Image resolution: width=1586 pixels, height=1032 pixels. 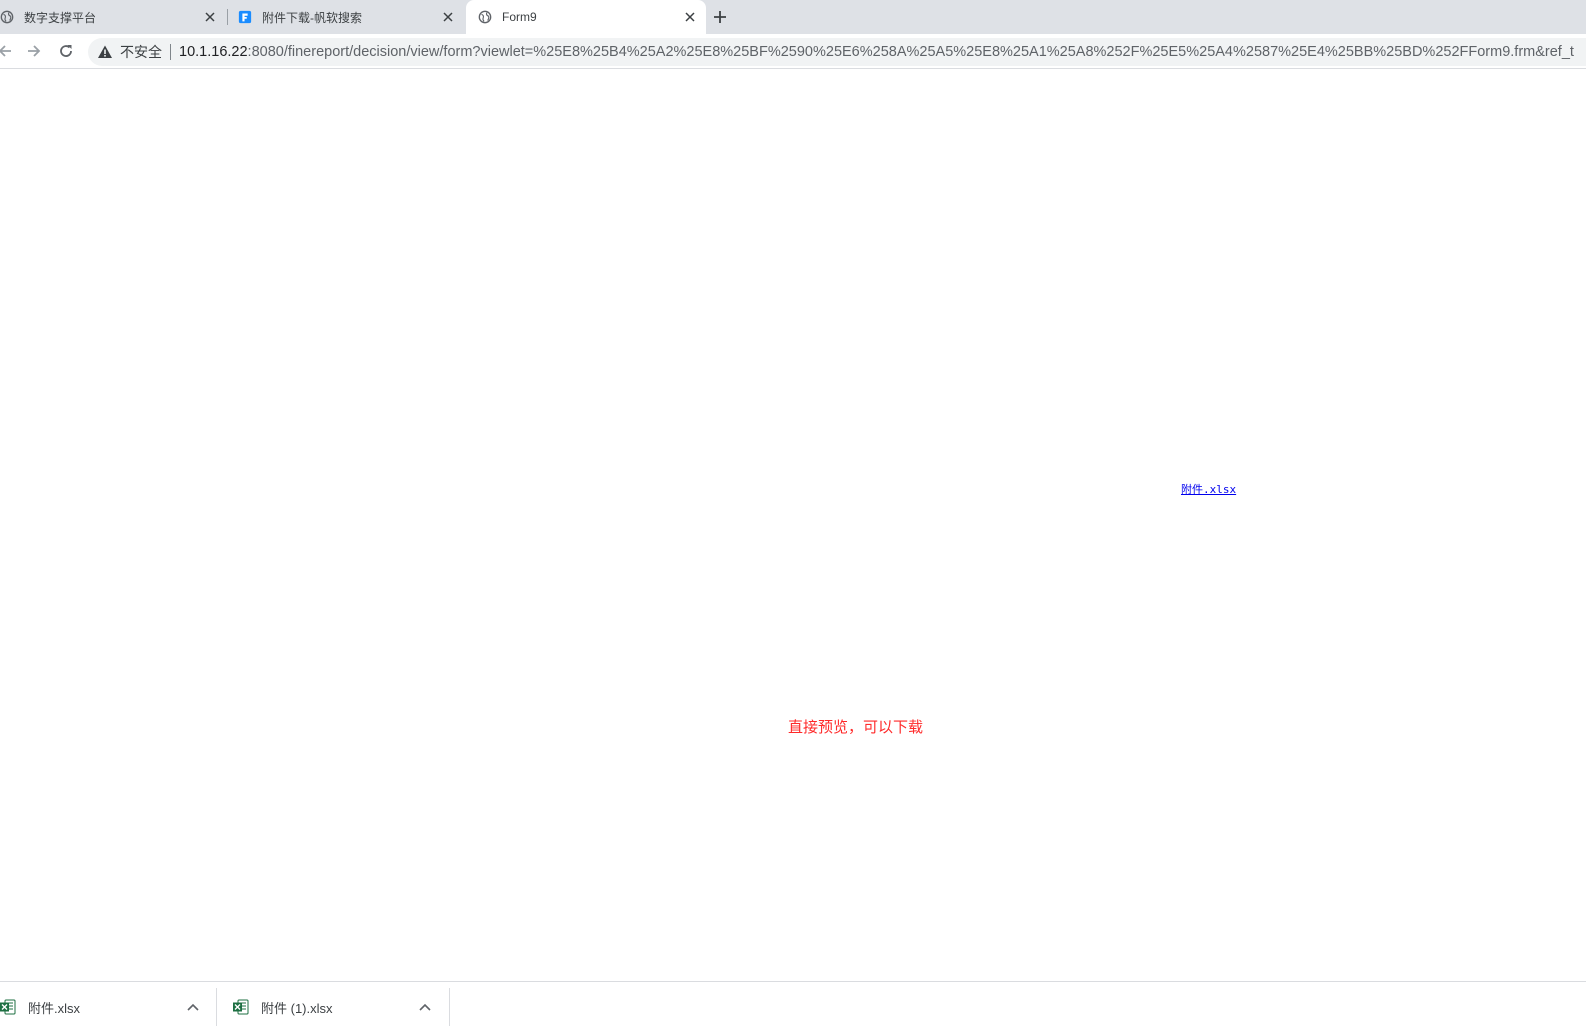 I want to click on back-button, so click(x=8, y=51).